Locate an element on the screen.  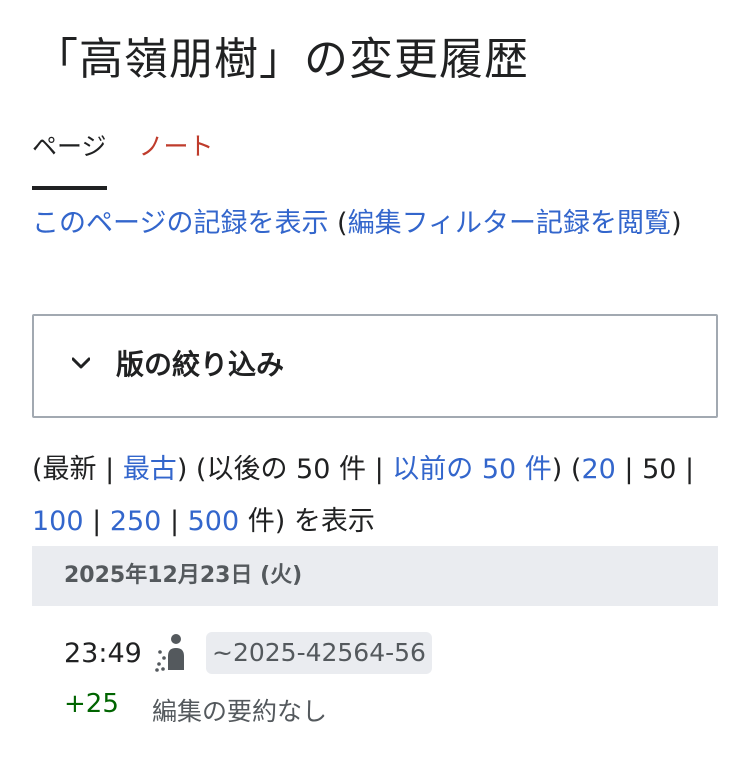
filter-revisions-toggle: 版の絞り込み is located at coordinates (375, 366).